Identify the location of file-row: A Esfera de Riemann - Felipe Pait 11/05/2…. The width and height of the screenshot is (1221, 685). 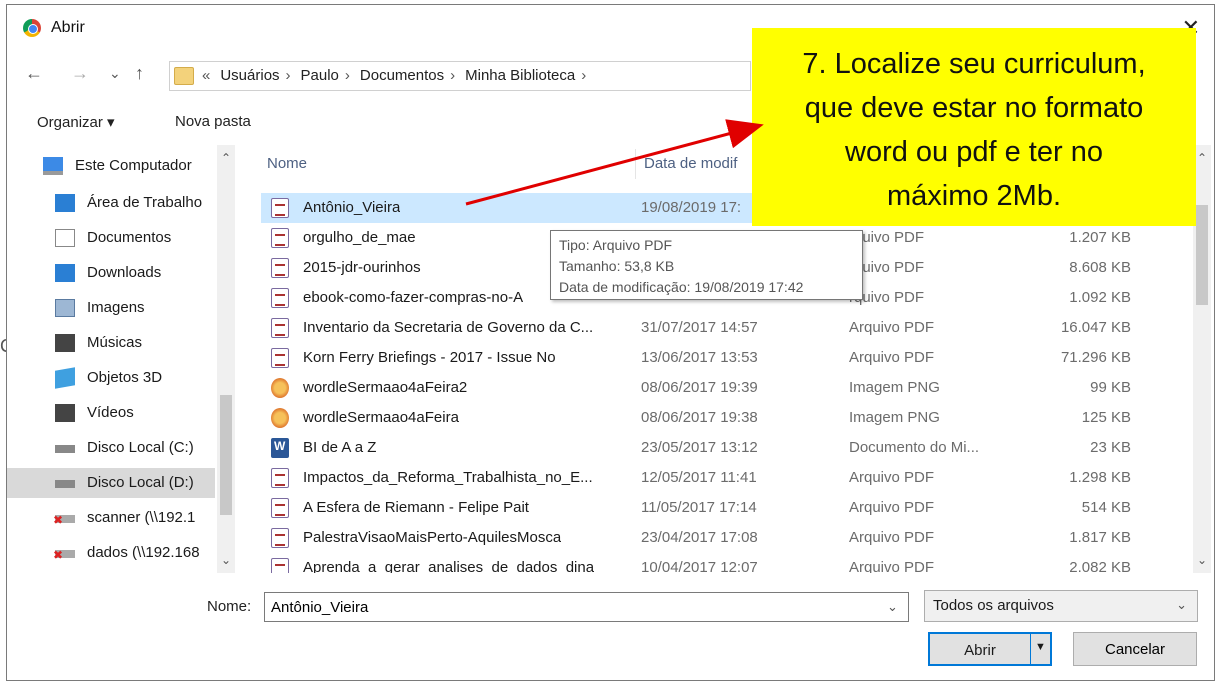
(696, 508).